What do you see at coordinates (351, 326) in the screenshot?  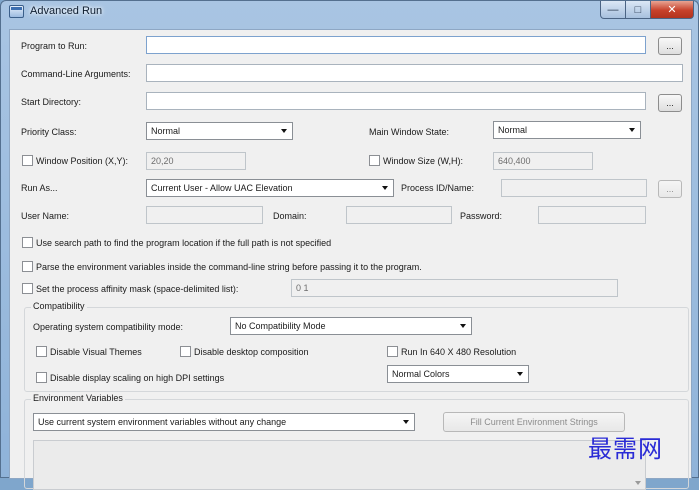 I see `os-compat-mode-dropdown: No Compatibility Mode` at bounding box center [351, 326].